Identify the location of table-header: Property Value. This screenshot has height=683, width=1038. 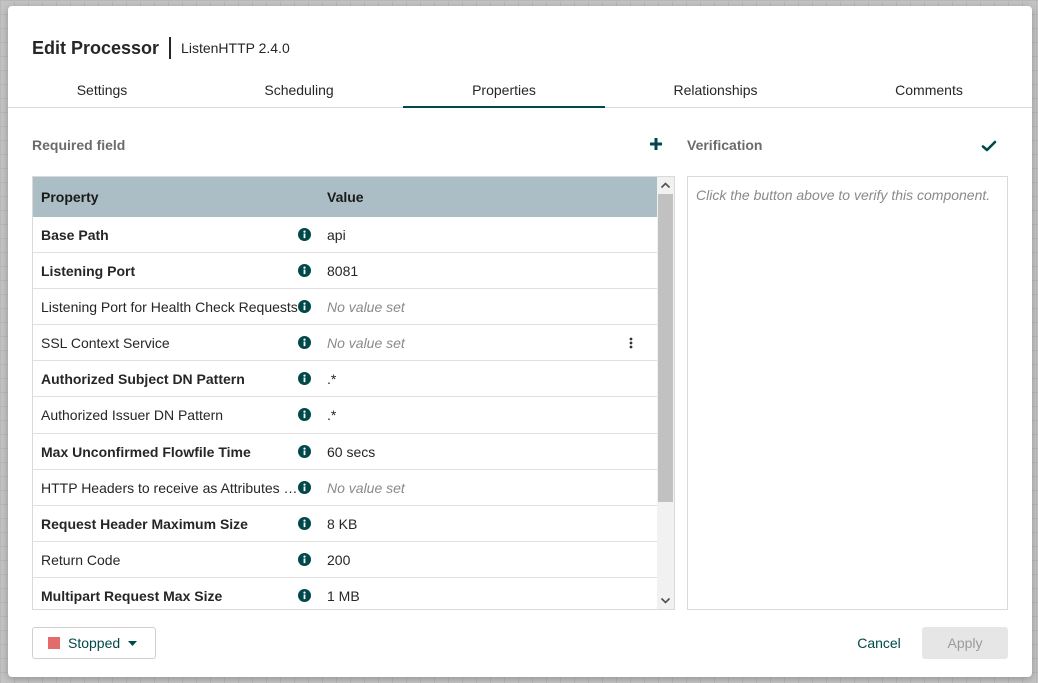
(345, 197).